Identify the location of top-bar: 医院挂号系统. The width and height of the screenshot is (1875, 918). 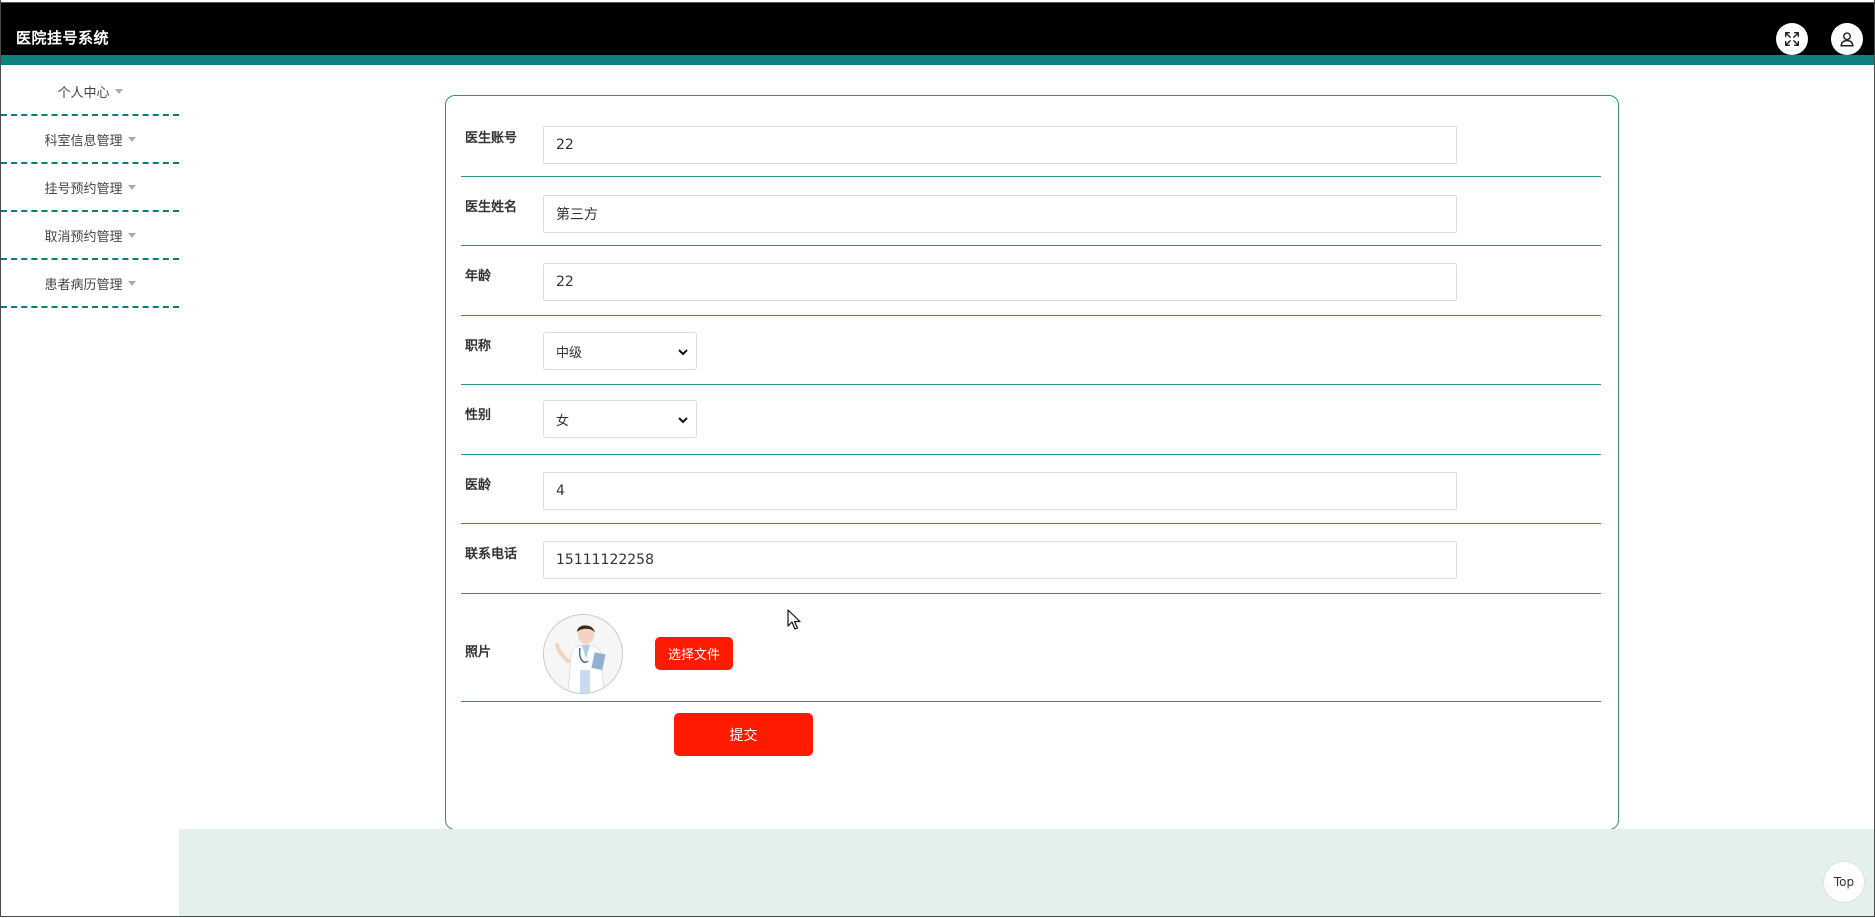
(937, 29).